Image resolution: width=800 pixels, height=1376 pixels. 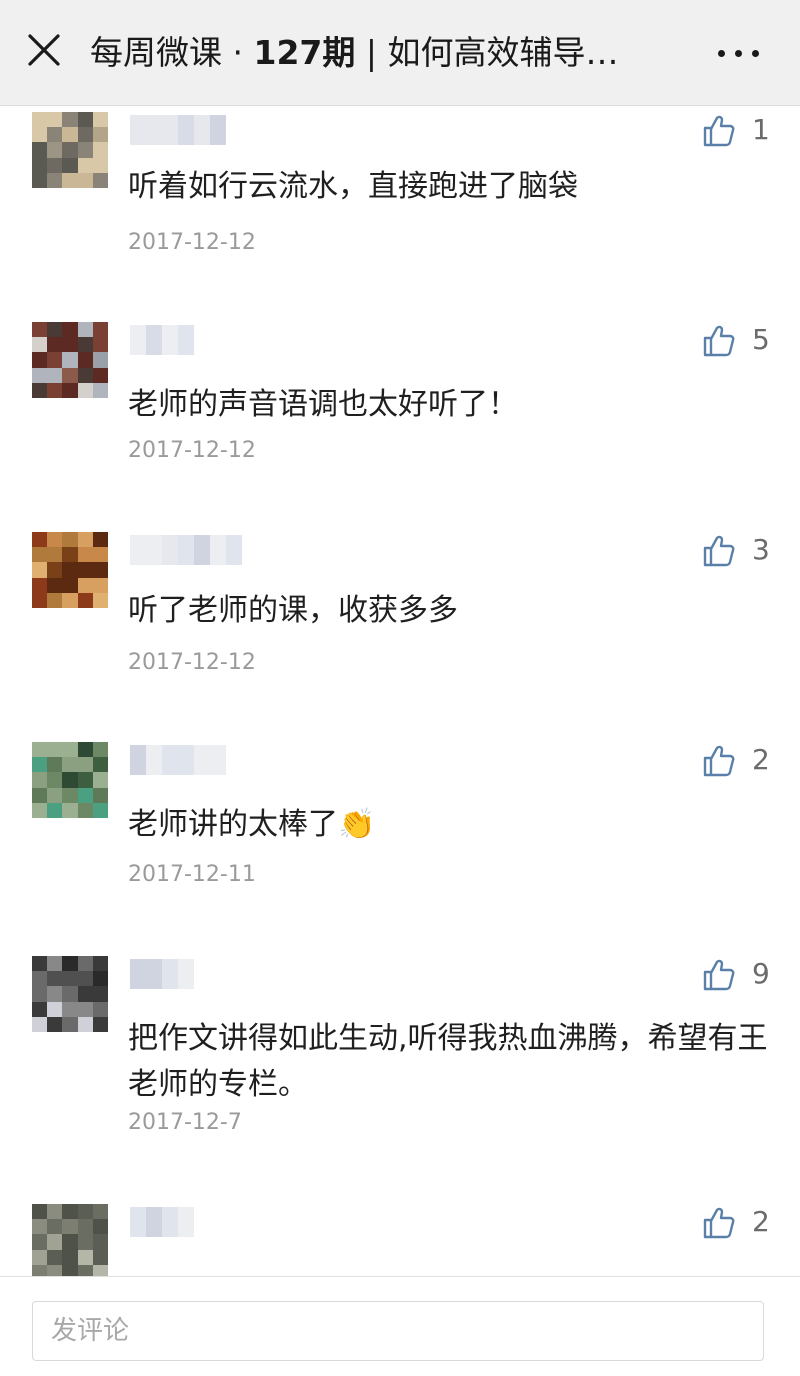 What do you see at coordinates (761, 973) in the screenshot?
I see `like-count: 9` at bounding box center [761, 973].